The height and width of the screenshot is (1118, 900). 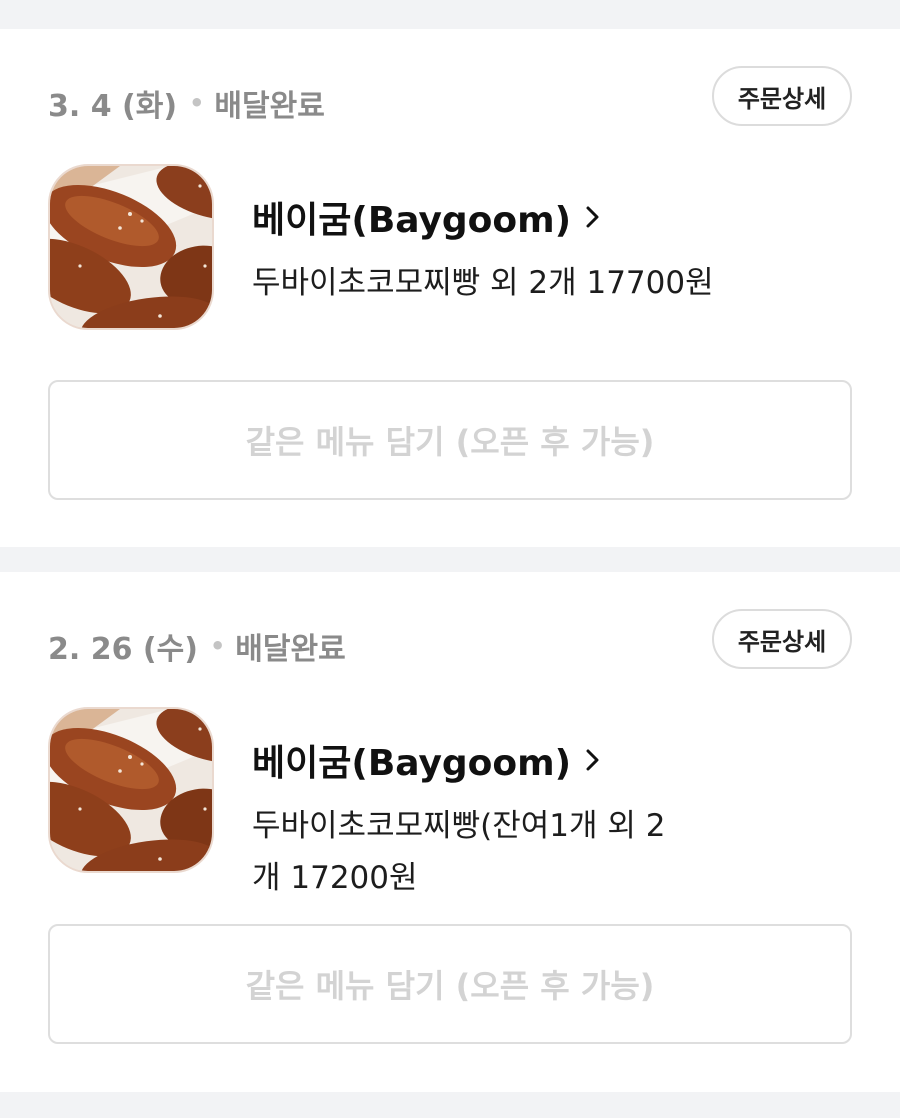 I want to click on order-summary: 두바이초코모찌빵(잔여1개 외 2개 17200원, so click(x=459, y=852).